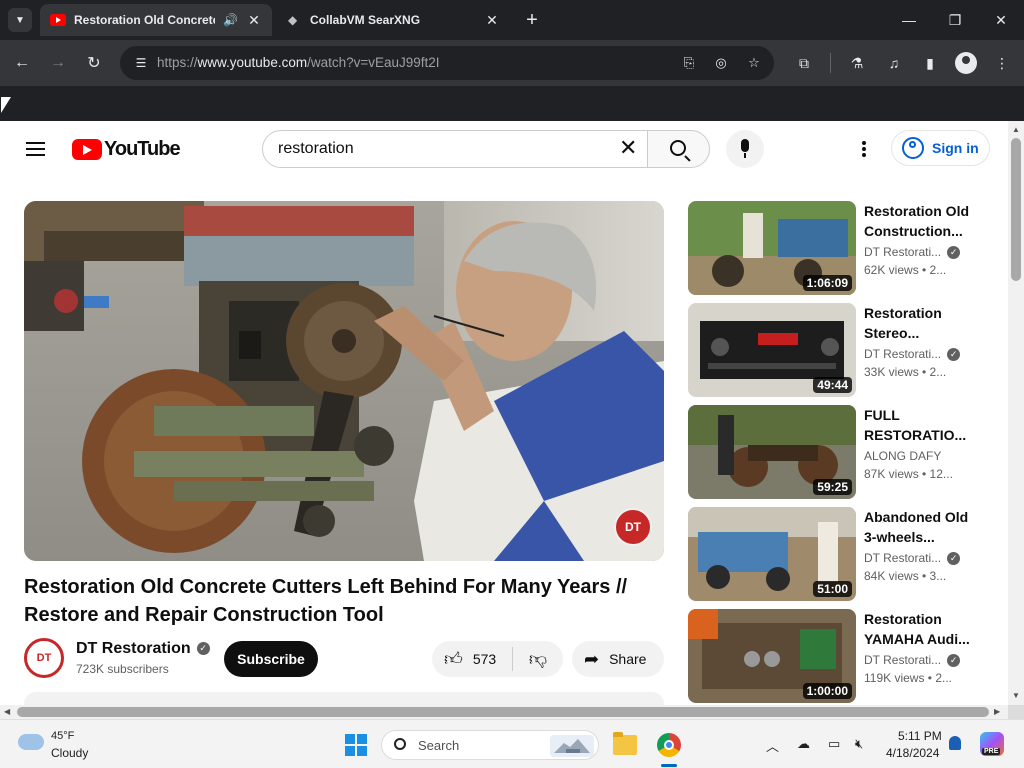 The image size is (1024, 768). I want to click on clock-date: 4/18/2024, so click(912, 753).